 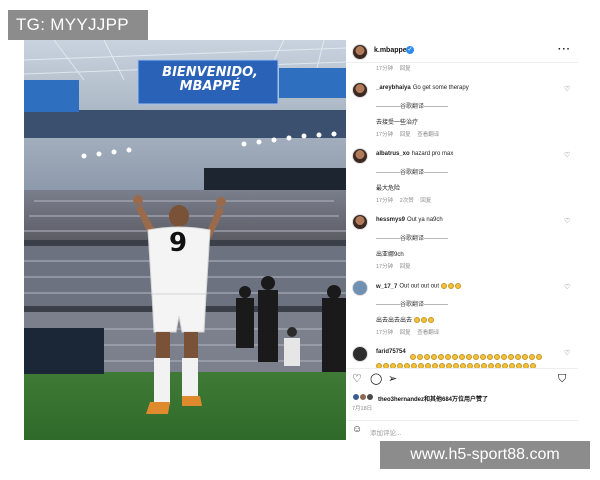 I want to click on comment-meta: 17分钟 2次赞 回复, so click(x=406, y=200).